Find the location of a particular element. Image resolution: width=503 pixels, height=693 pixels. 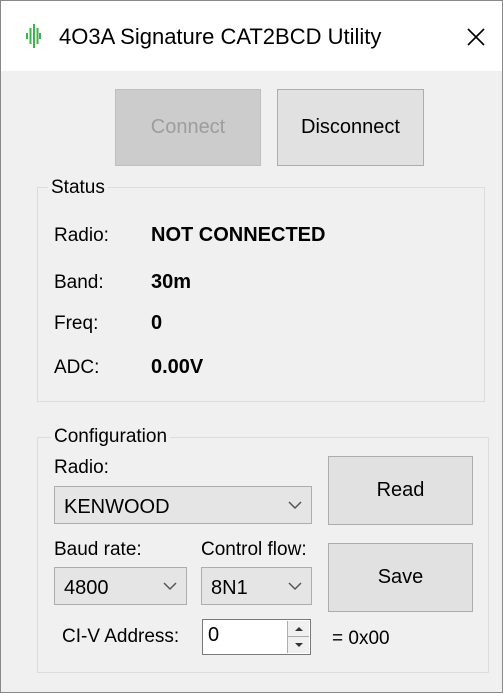

control-flow-label: Control flow: is located at coordinates (254, 549).